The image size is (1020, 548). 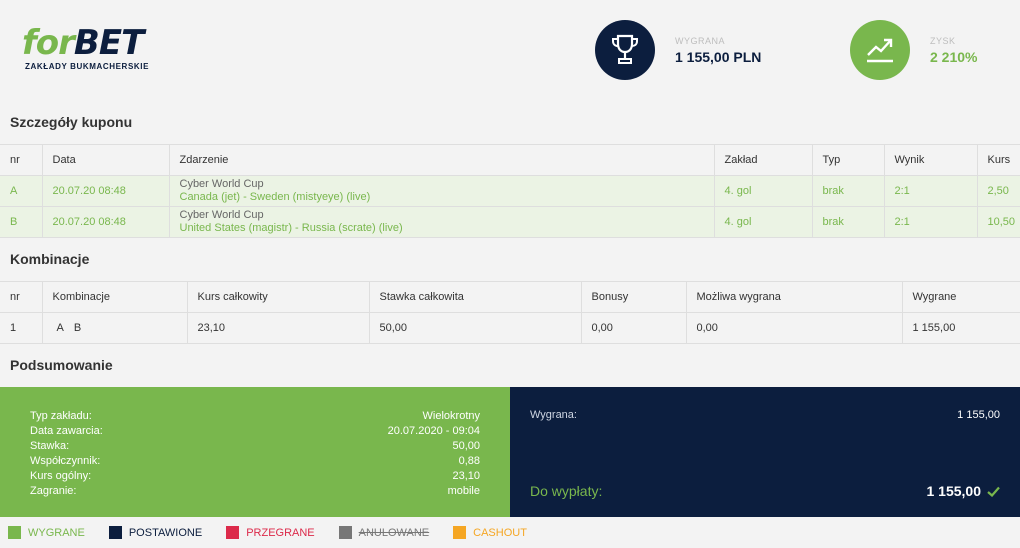 I want to click on profit-value: 2 210%, so click(x=954, y=56).